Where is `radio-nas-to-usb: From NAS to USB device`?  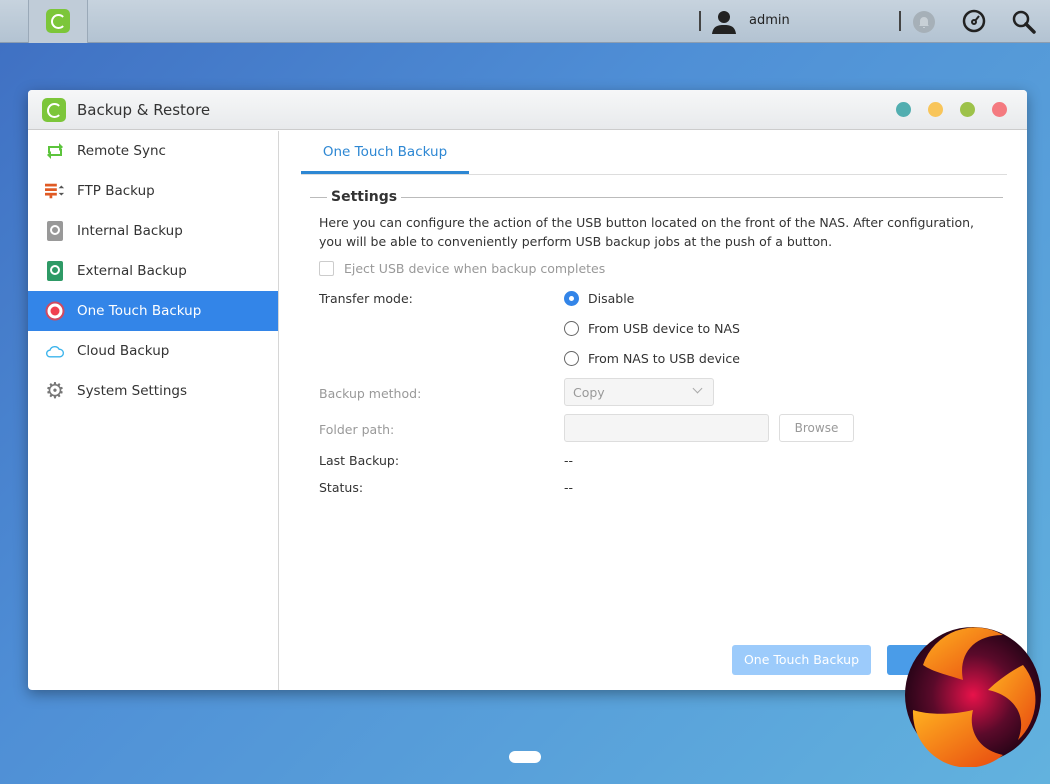
radio-nas-to-usb: From NAS to USB device is located at coordinates (652, 358).